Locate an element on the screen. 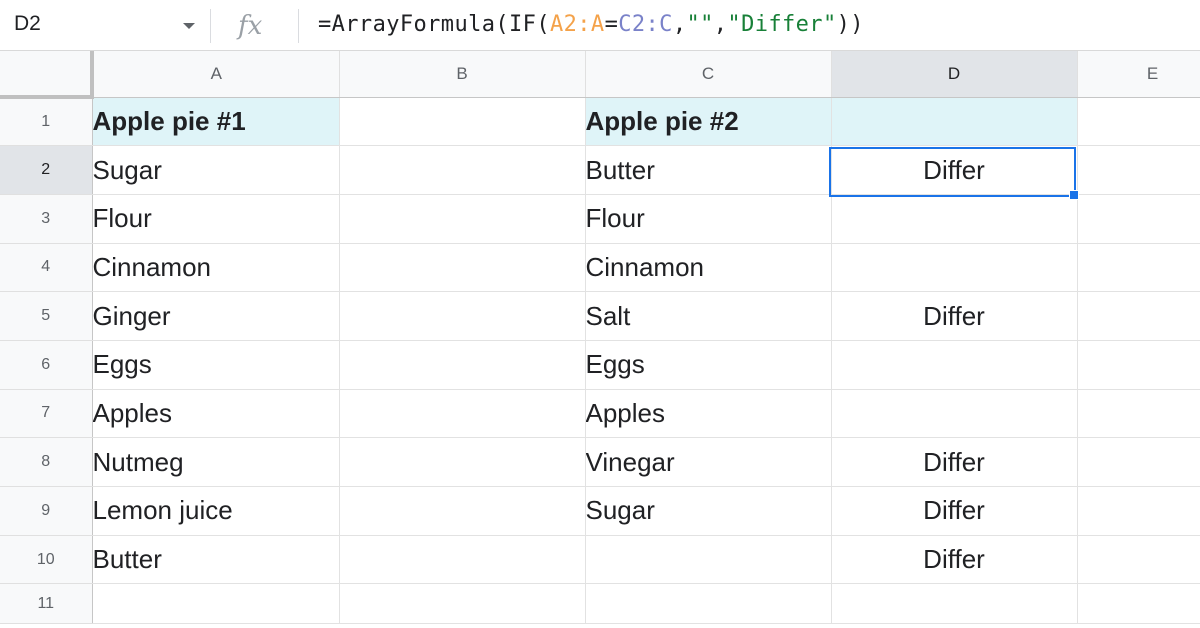  table-row: 8 Nutmeg Vinegar Differ is located at coordinates (600, 462).